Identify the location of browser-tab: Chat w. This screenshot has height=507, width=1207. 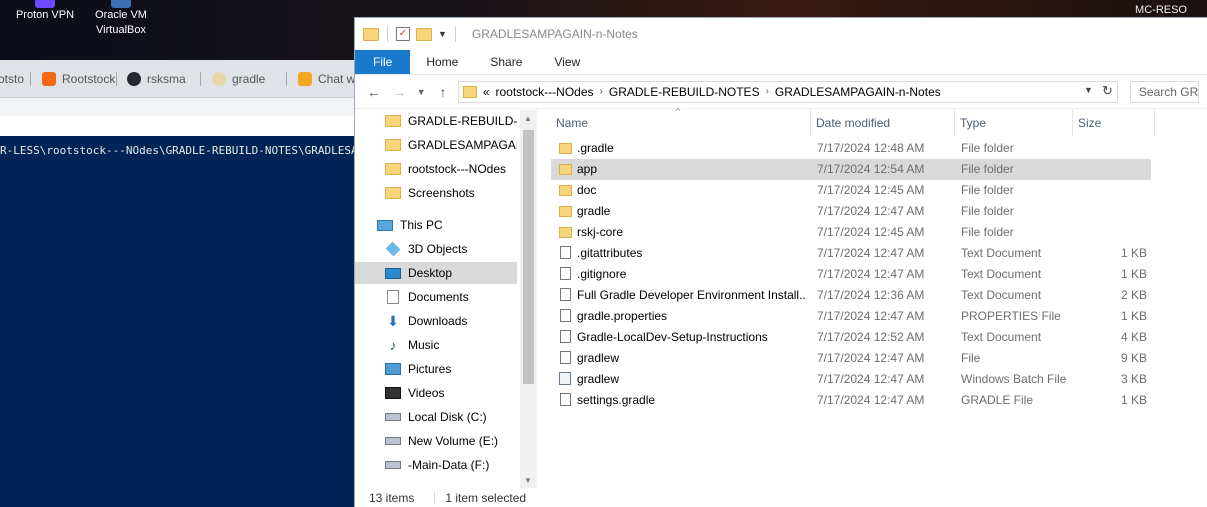
(326, 79).